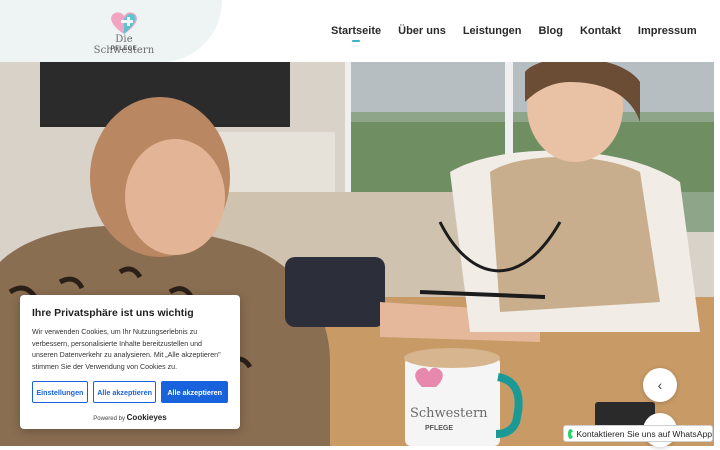  I want to click on cookie-powered-by: Powered by Cookieyes, so click(130, 417).